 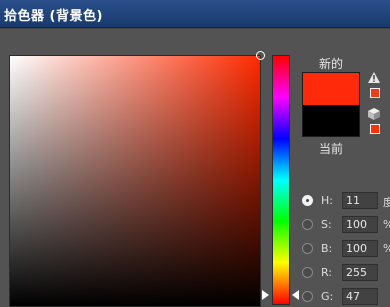 I want to click on title-bar: 拾色器 (背景色), so click(x=195, y=14).